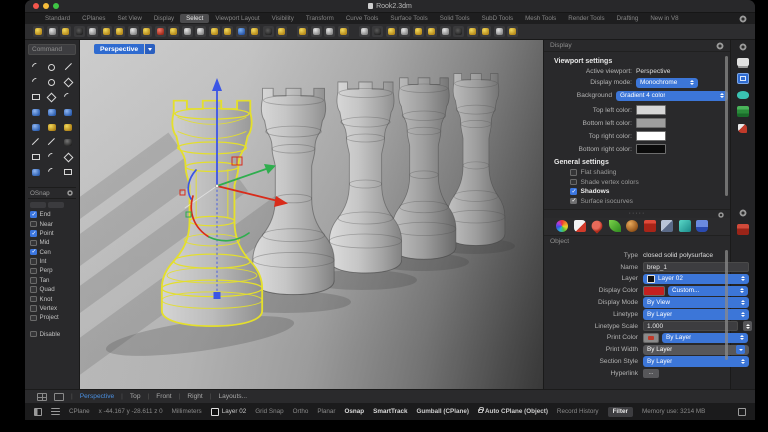 The height and width of the screenshot is (432, 768). I want to click on osnap-vertex: Vertex, so click(52, 308).